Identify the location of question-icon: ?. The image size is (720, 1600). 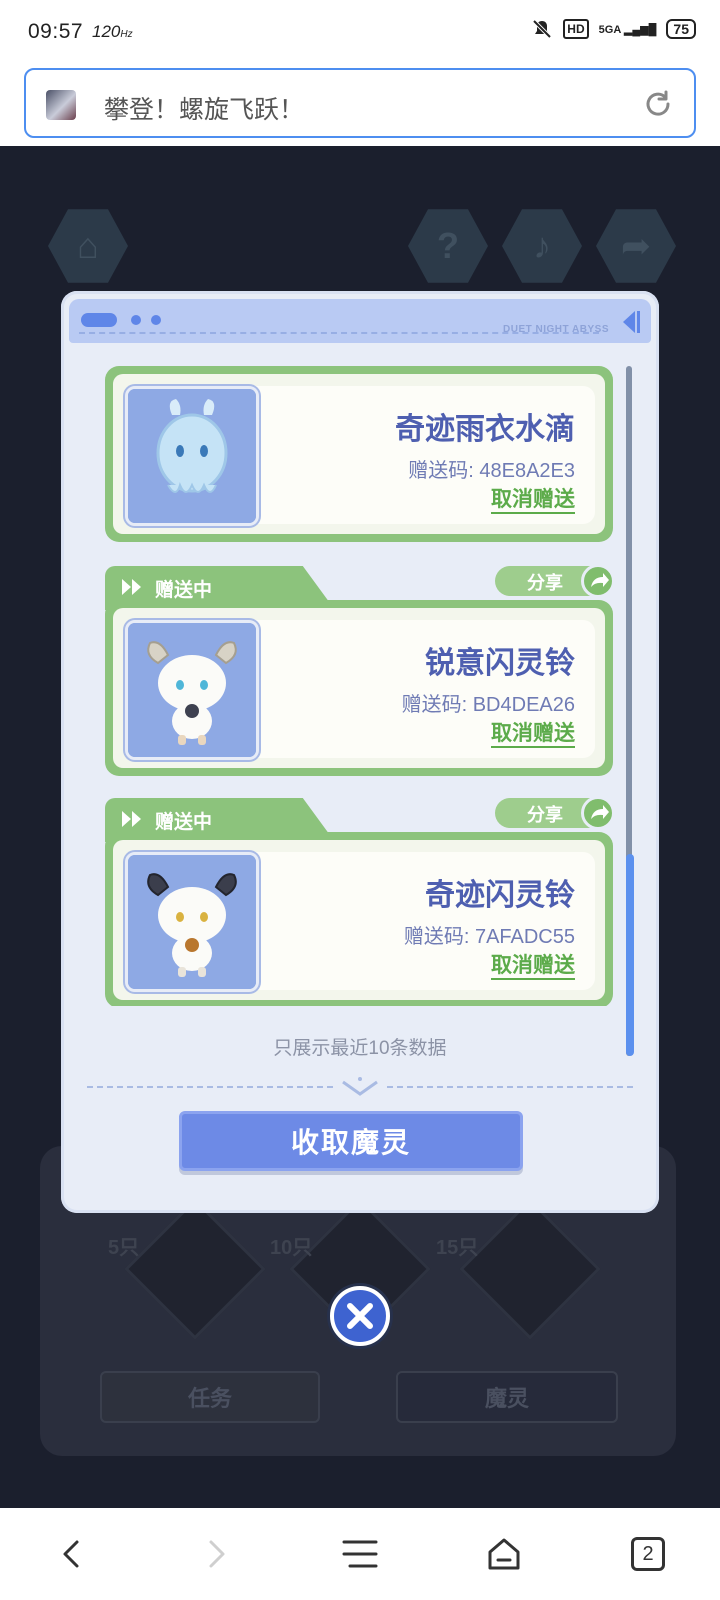
(448, 245).